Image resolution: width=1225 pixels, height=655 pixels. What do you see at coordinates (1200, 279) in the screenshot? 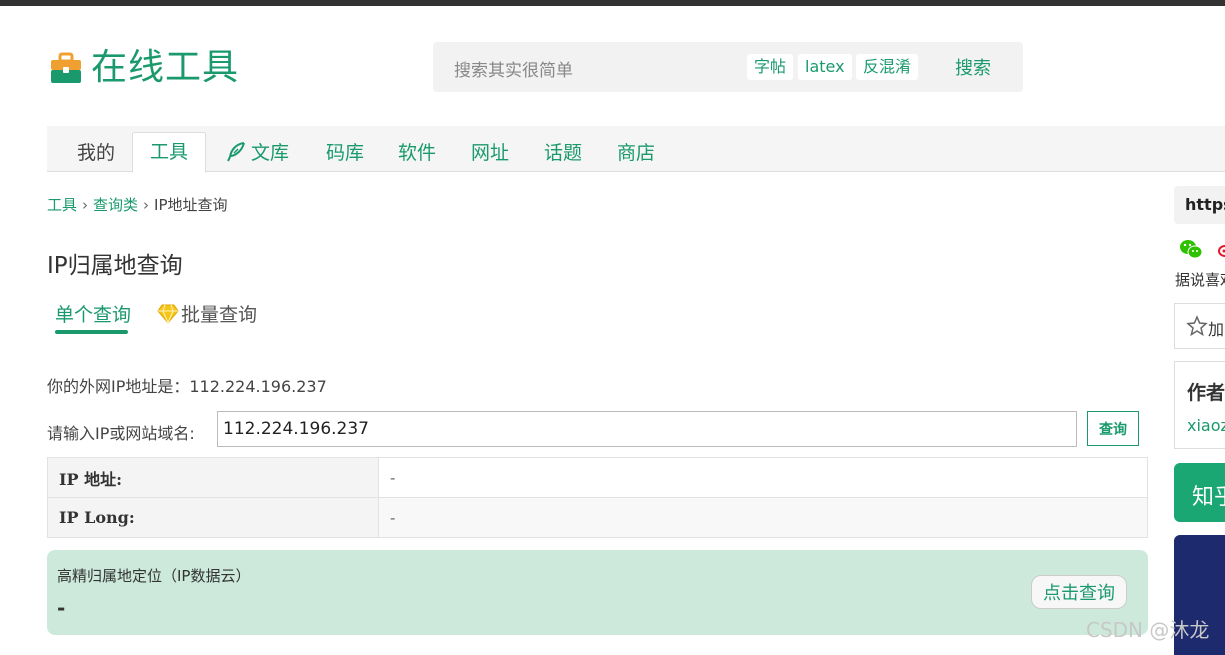
I see `share-hint-text: 据说喜欢` at bounding box center [1200, 279].